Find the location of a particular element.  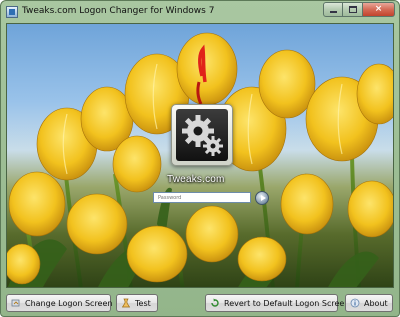

close-button: × is located at coordinates (379, 9).